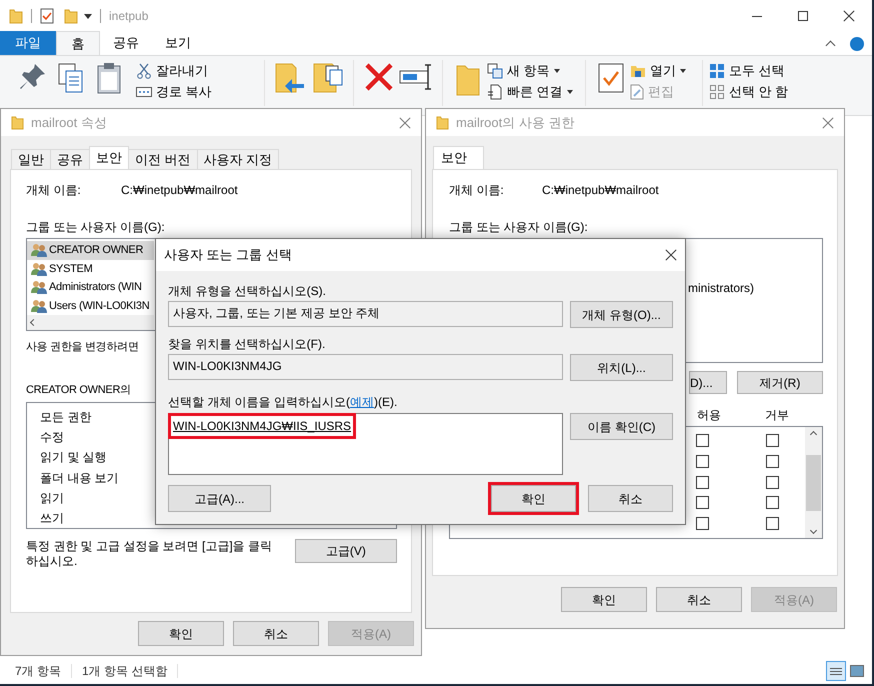 The height and width of the screenshot is (686, 874). What do you see at coordinates (379, 77) in the screenshot?
I see `delete-icon` at bounding box center [379, 77].